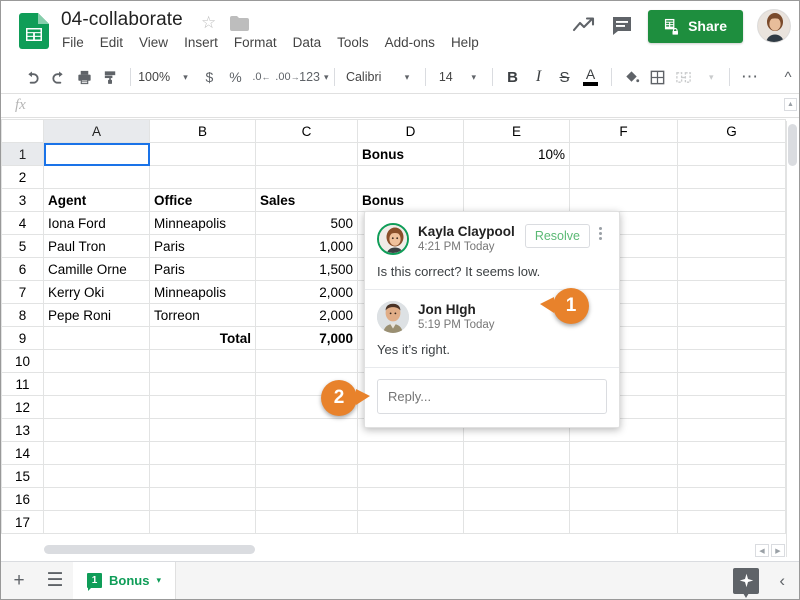 The width and height of the screenshot is (800, 600). Describe the element at coordinates (565, 77) in the screenshot. I see `strikethrough-button: S` at that location.